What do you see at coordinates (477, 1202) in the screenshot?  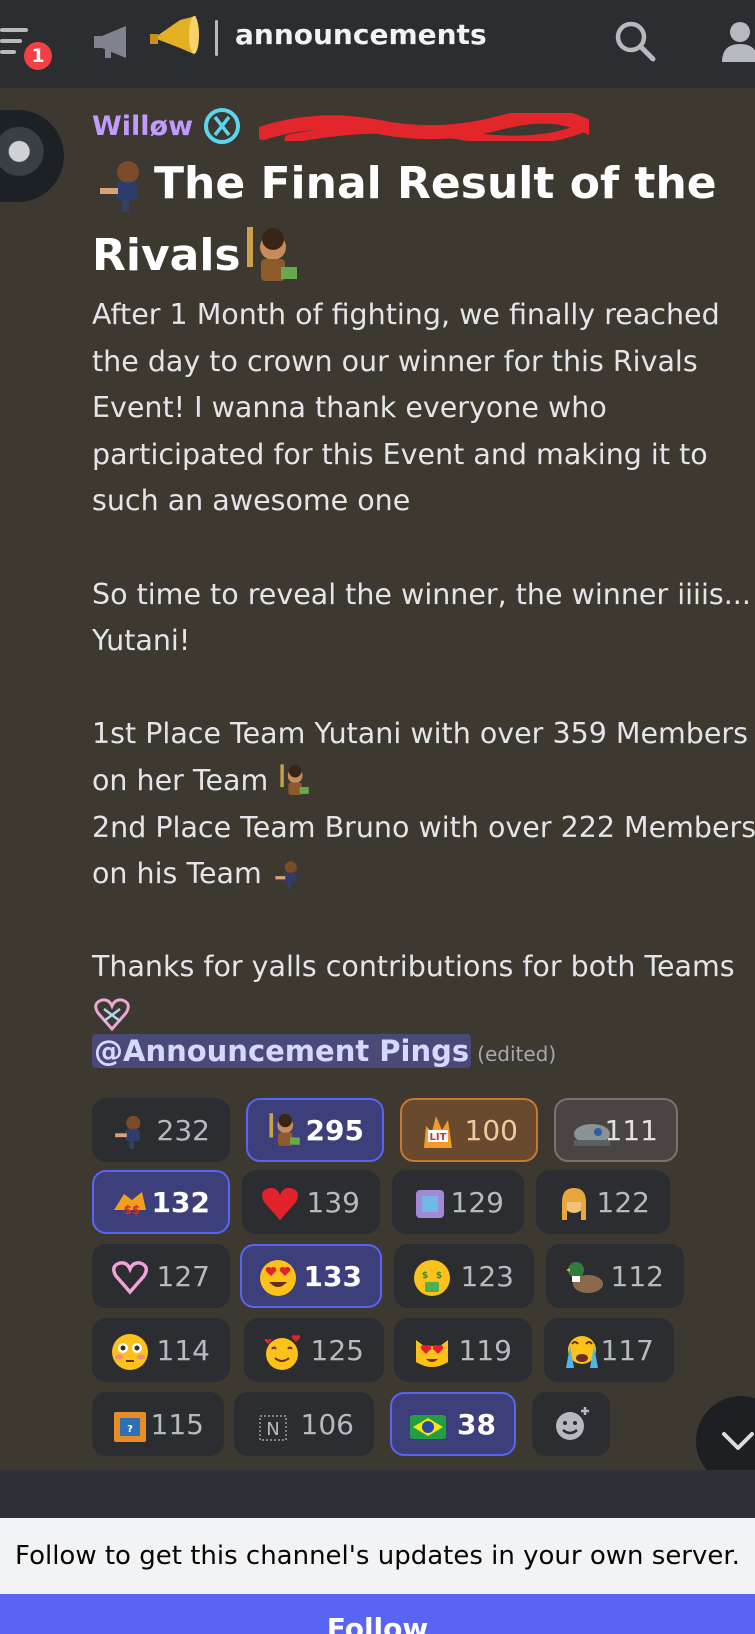 I see `reaction-count: 129` at bounding box center [477, 1202].